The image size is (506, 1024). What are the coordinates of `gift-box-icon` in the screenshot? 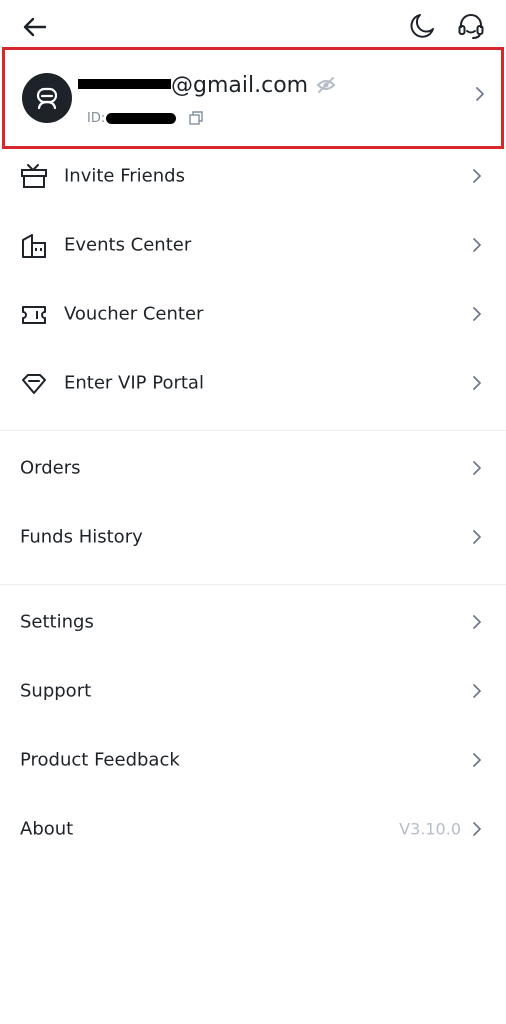 It's located at (34, 176).